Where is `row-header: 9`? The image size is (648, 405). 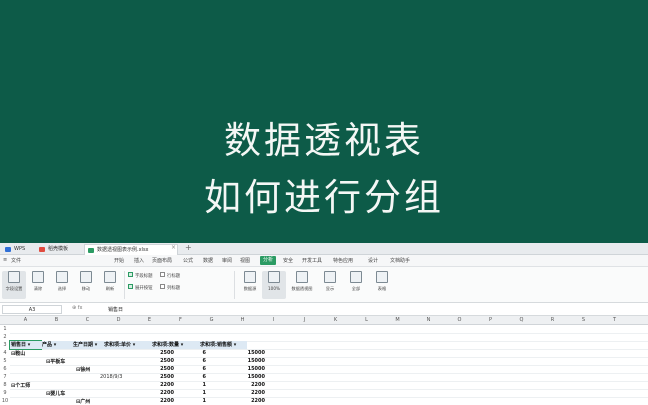 row-header: 9 is located at coordinates (5, 393).